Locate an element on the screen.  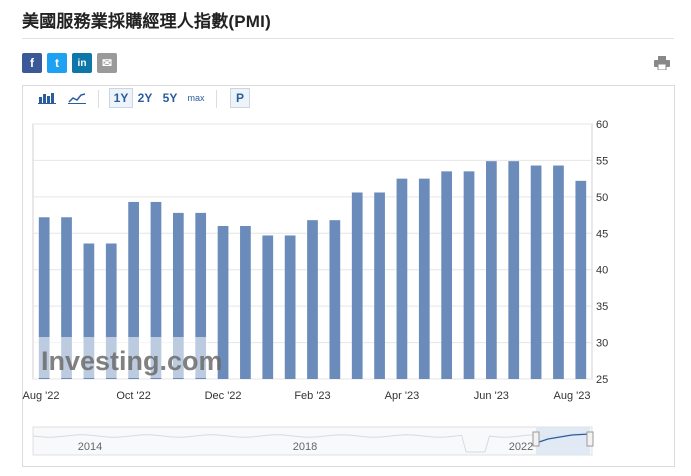
email-share-button: ✉ is located at coordinates (107, 63).